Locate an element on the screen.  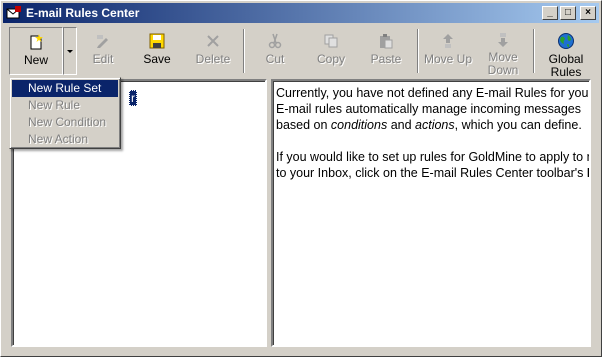
info-line-3-pre: based on is located at coordinates (303, 125).